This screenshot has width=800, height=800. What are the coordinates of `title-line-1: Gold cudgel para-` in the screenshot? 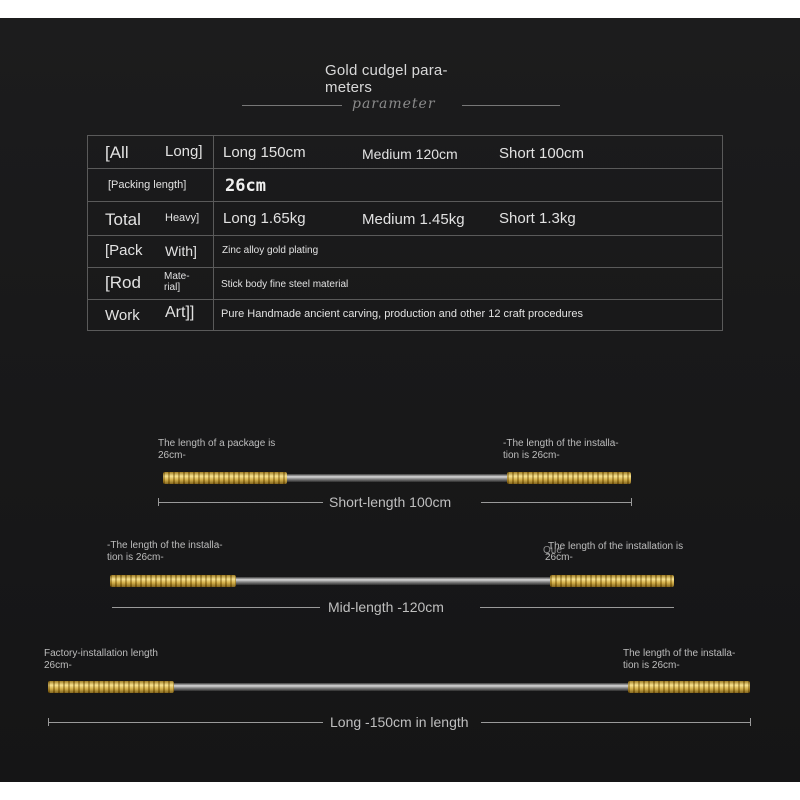 It's located at (386, 70).